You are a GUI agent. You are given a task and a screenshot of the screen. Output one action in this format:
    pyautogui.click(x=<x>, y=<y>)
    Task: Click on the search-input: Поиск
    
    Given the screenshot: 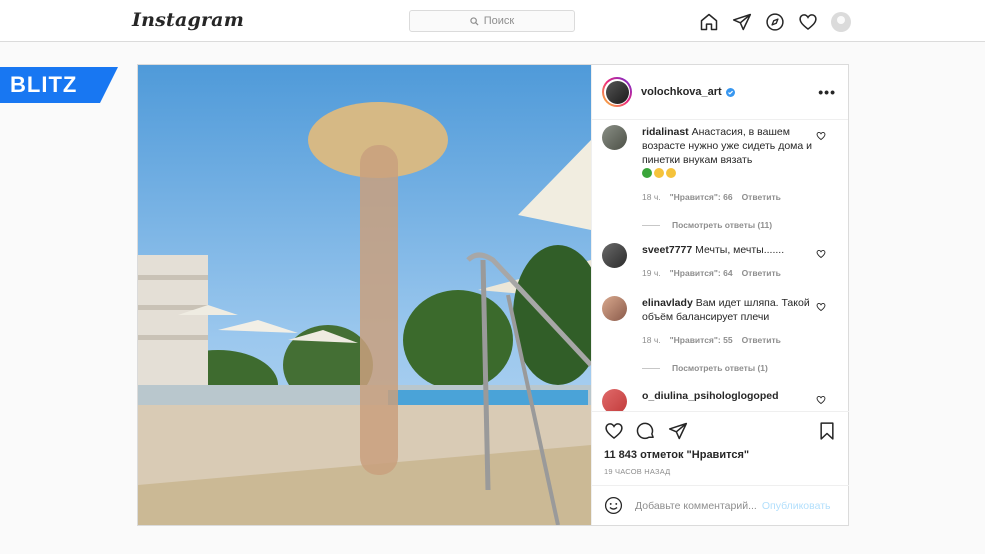 What is the action you would take?
    pyautogui.click(x=492, y=21)
    